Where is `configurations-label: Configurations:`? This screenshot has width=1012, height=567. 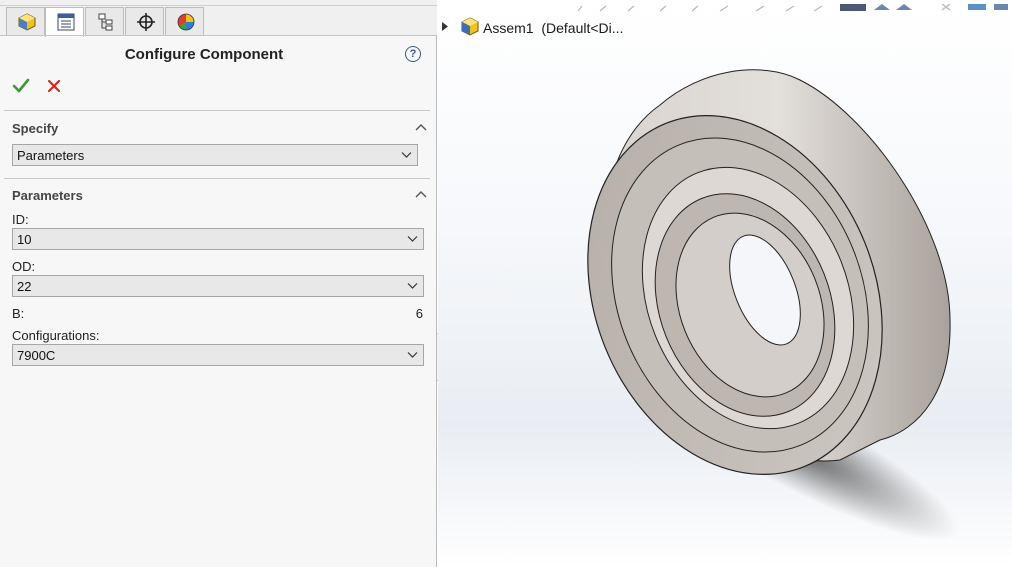 configurations-label: Configurations: is located at coordinates (56, 335).